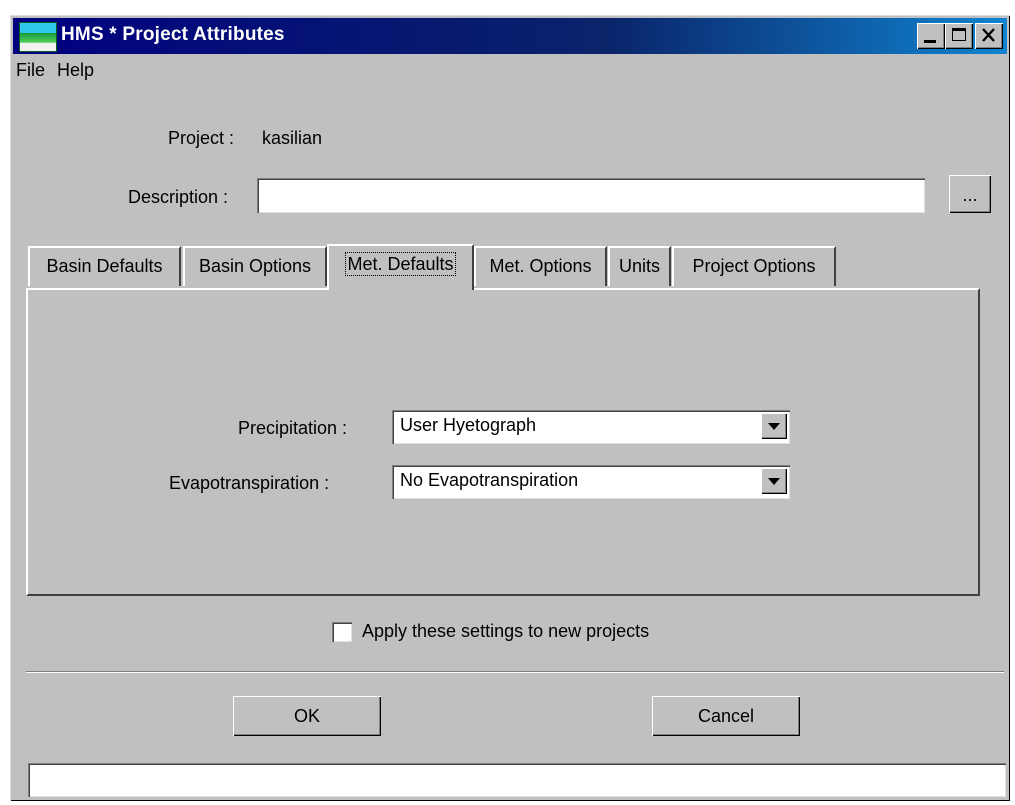 This screenshot has width=1015, height=805. I want to click on precipitation-dropdown-button, so click(774, 426).